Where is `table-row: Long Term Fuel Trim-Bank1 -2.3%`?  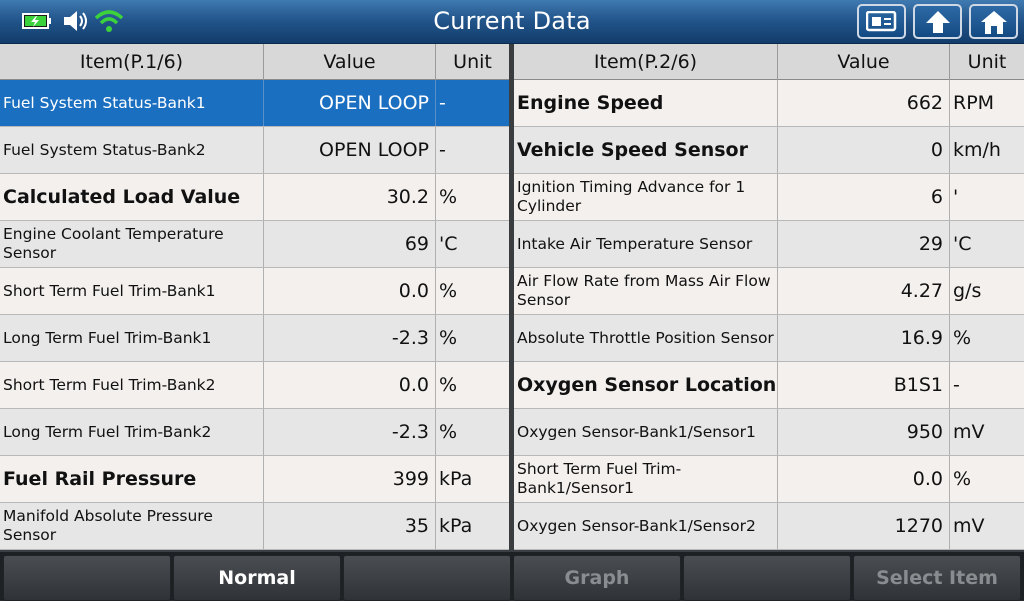
table-row: Long Term Fuel Trim-Bank1 -2.3% is located at coordinates (254, 338).